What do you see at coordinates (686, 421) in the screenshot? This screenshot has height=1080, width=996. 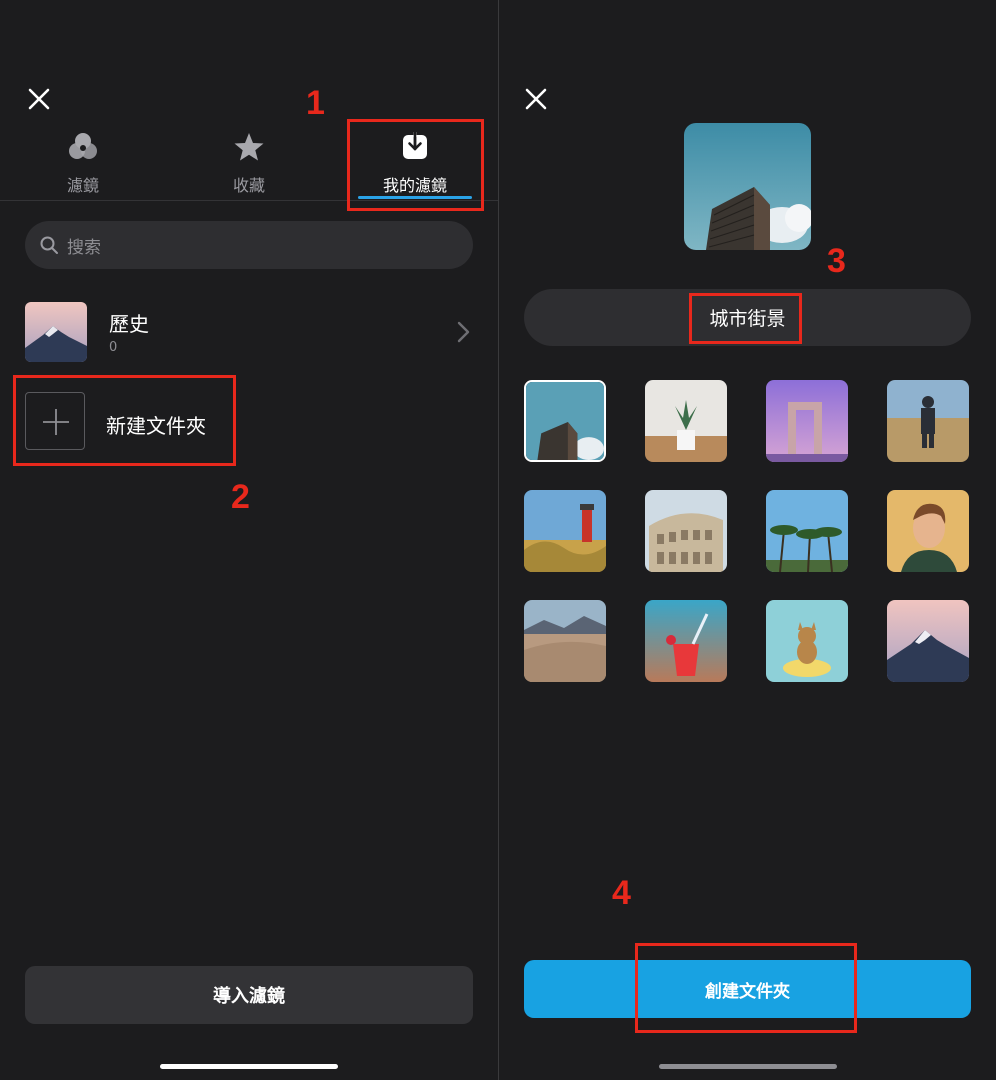 I see `cover-thumbnail-plant` at bounding box center [686, 421].